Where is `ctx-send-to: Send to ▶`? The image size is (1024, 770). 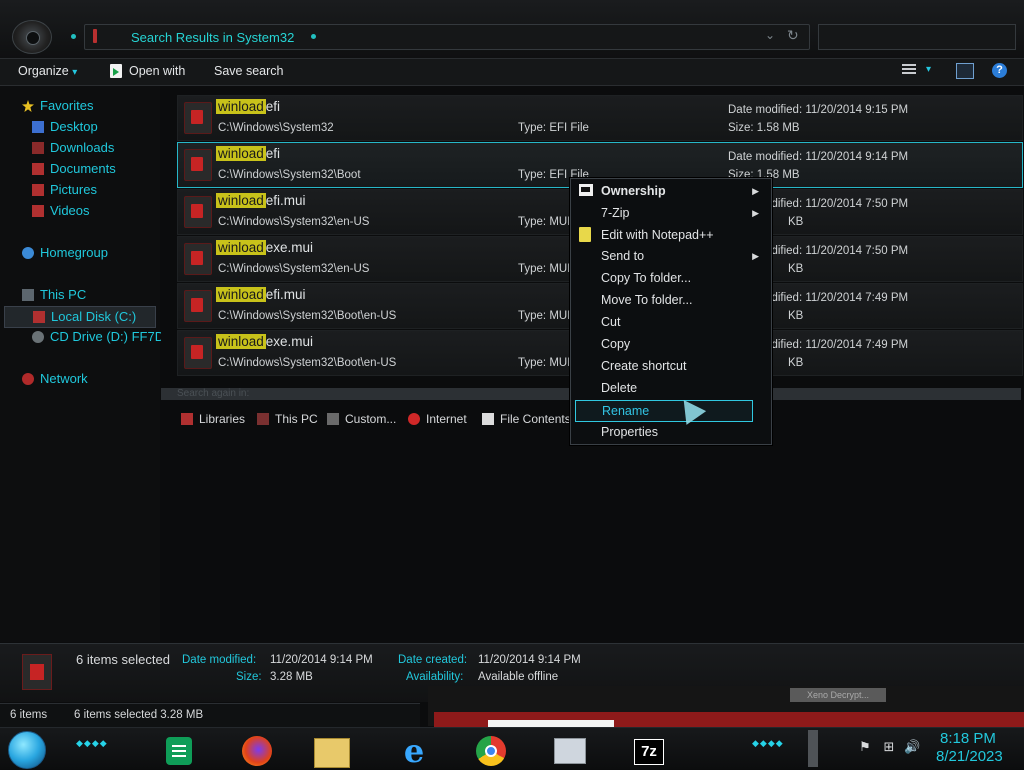
ctx-send-to: Send to ▶ is located at coordinates (670, 256).